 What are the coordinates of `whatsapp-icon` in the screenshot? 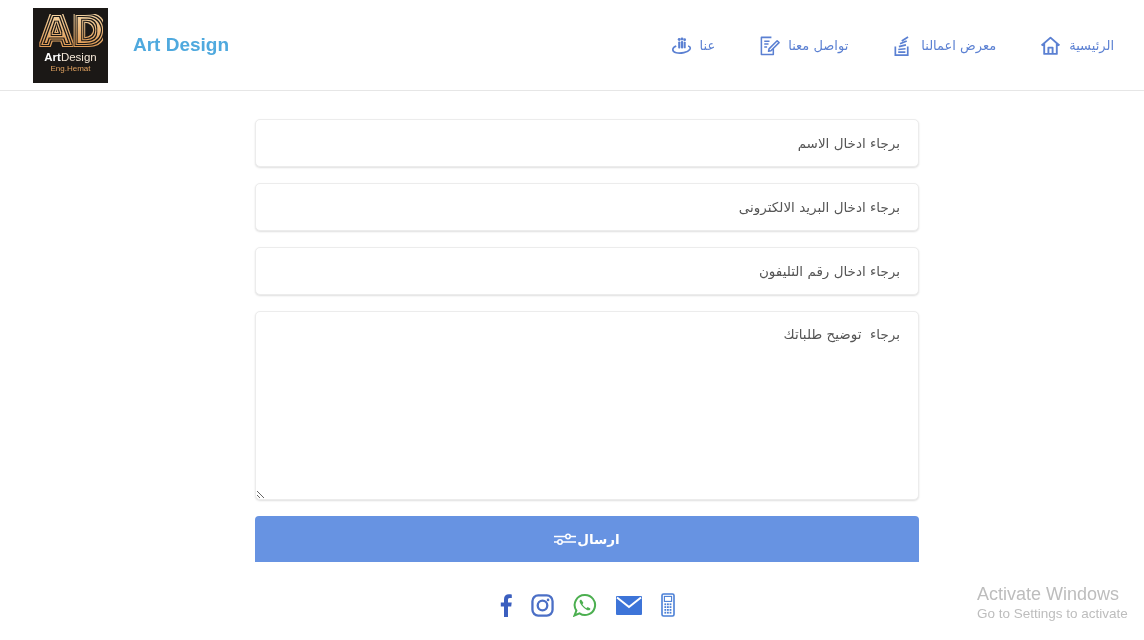 It's located at (584, 605).